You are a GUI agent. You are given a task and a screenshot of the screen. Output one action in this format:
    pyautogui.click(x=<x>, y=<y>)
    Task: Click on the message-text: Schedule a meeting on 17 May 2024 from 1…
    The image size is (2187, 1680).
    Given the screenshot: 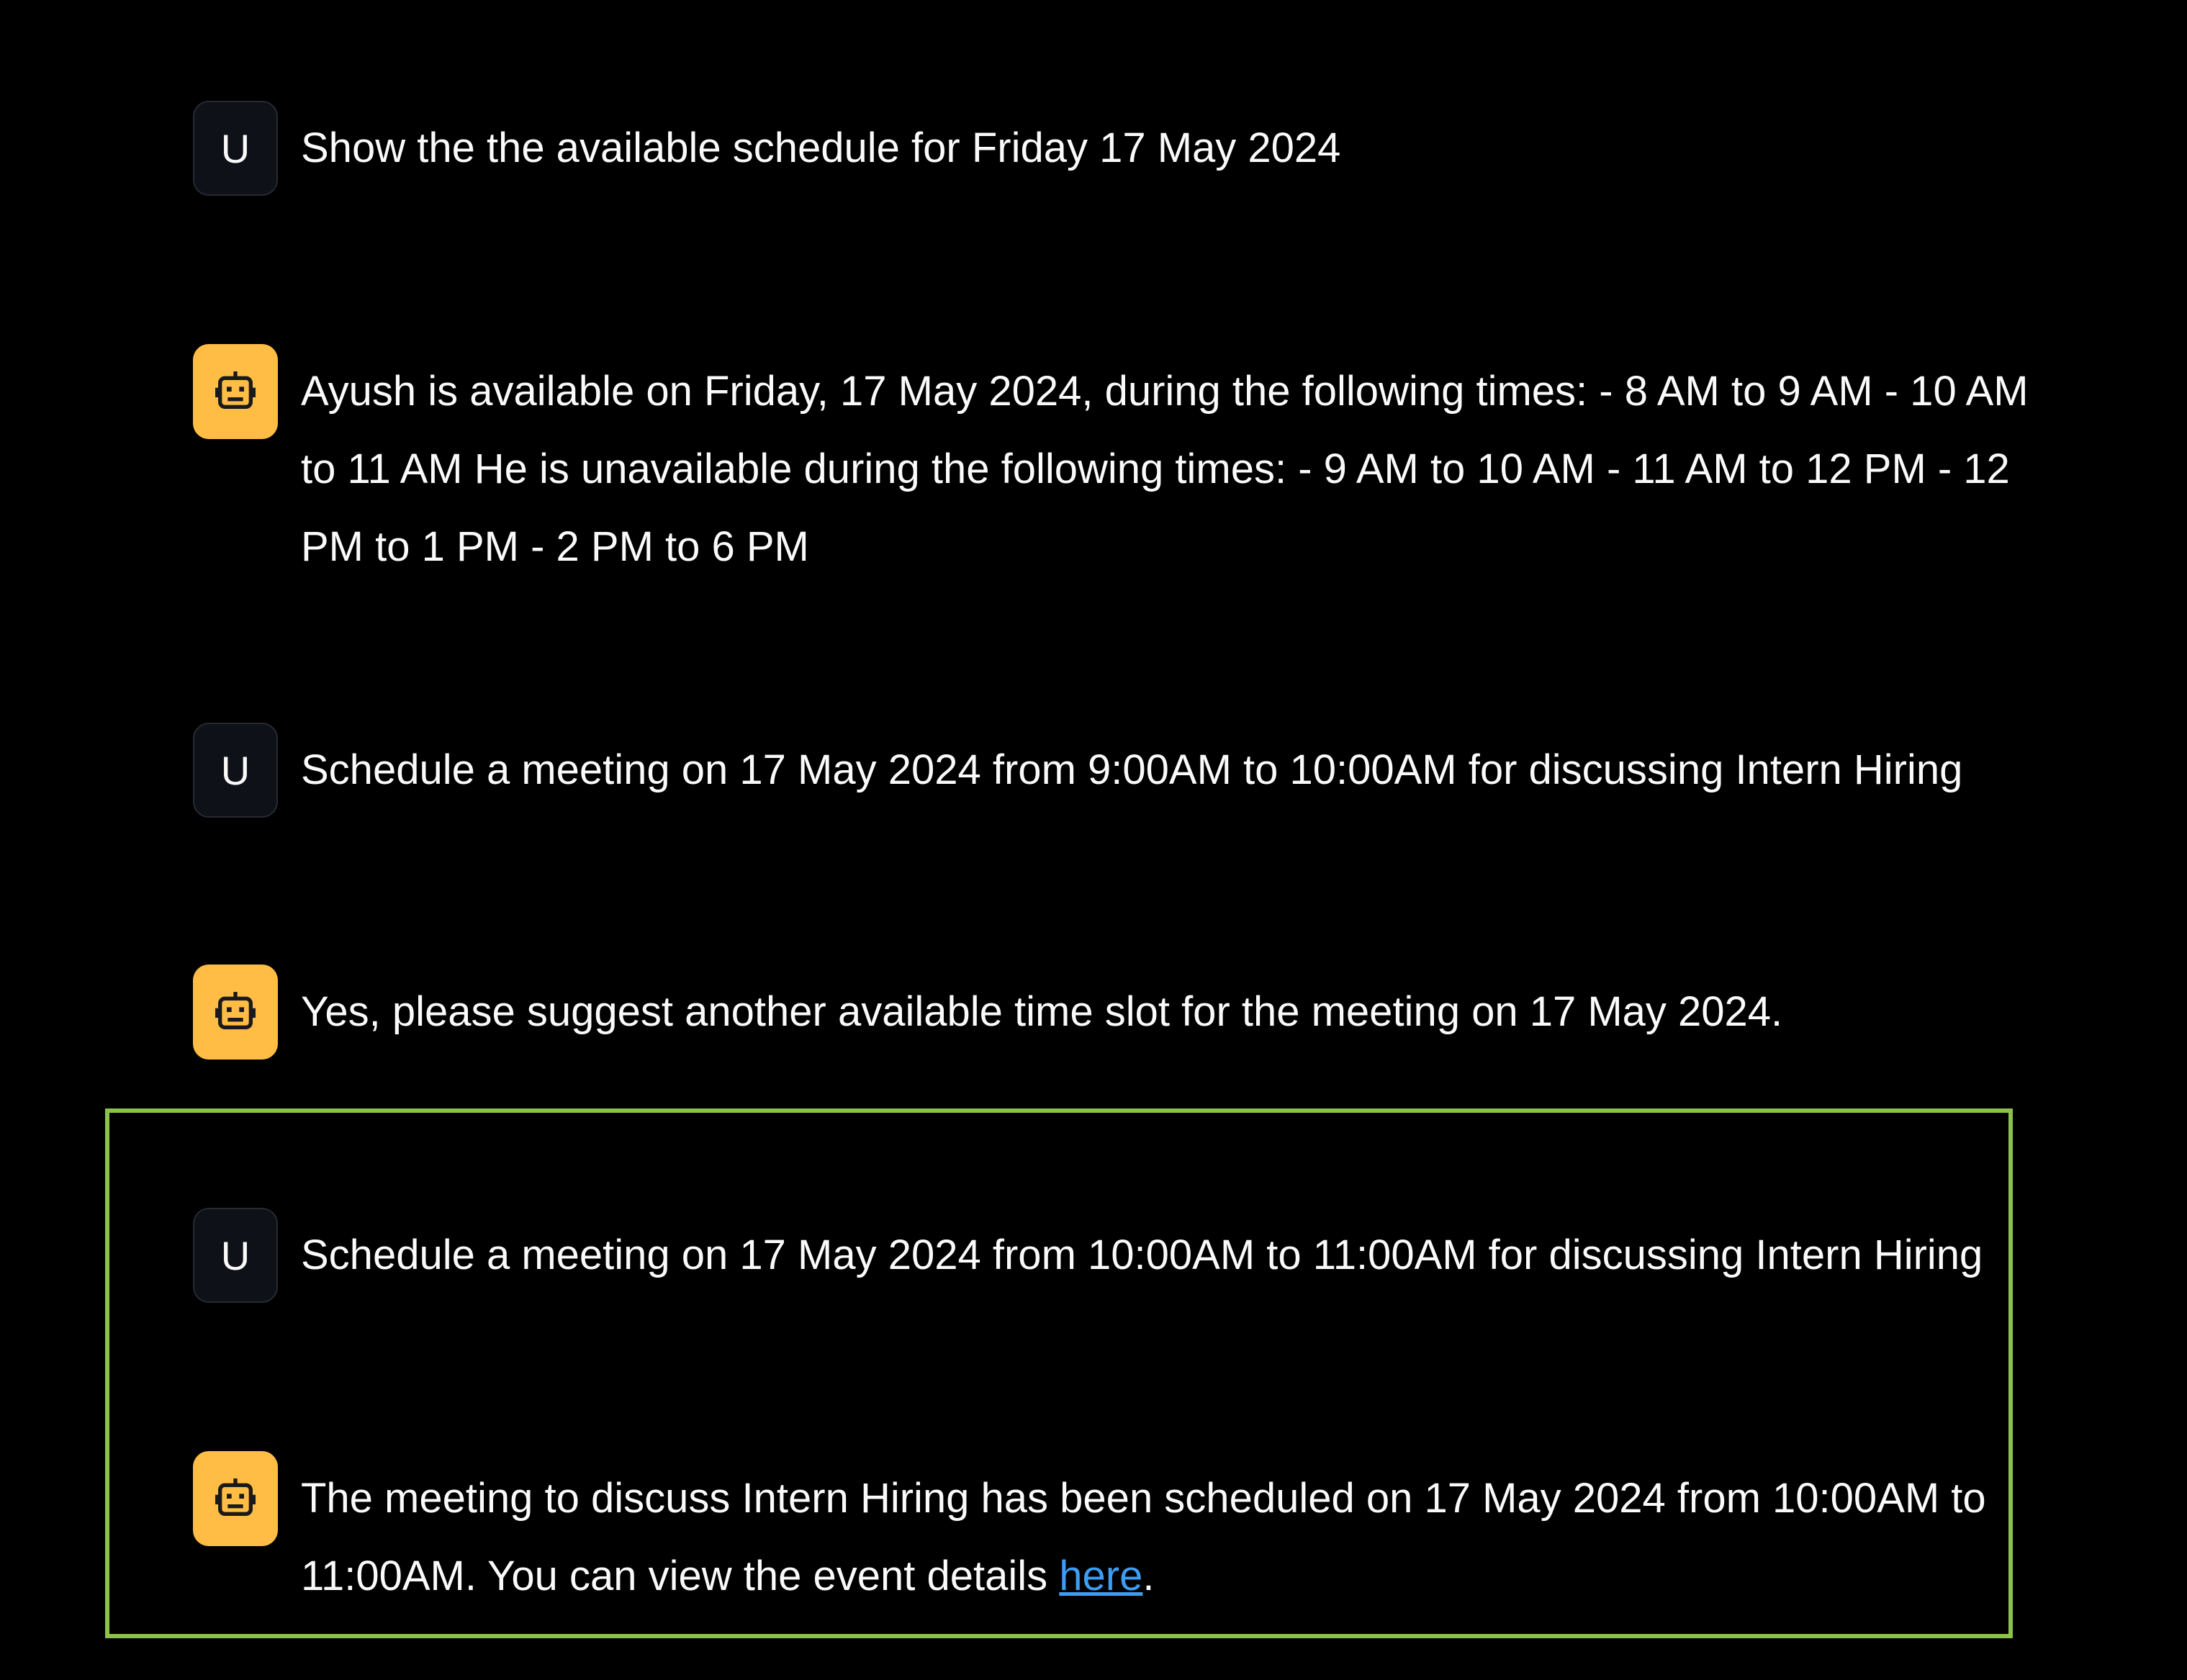 What is the action you would take?
    pyautogui.click(x=1142, y=1255)
    